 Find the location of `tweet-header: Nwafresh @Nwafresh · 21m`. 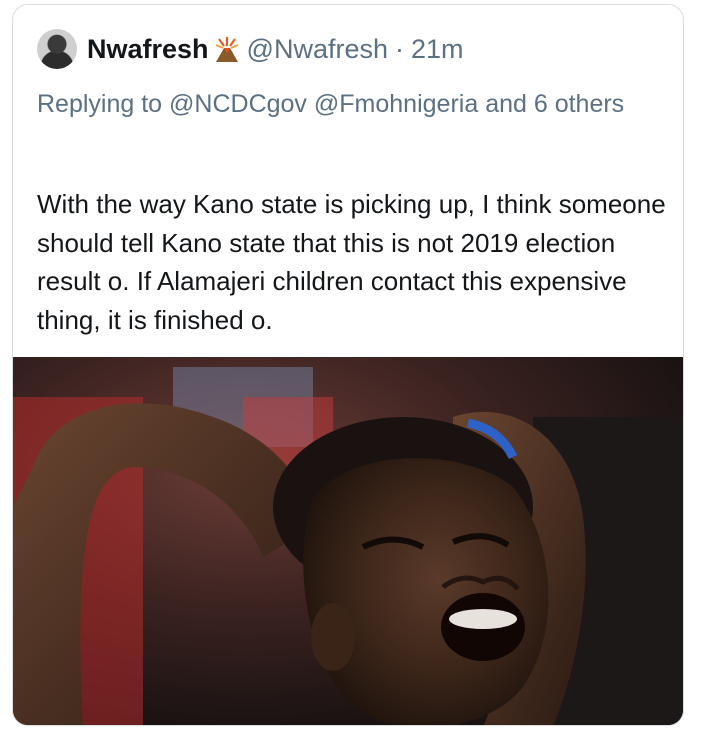

tweet-header: Nwafresh @Nwafresh · 21m is located at coordinates (250, 49).